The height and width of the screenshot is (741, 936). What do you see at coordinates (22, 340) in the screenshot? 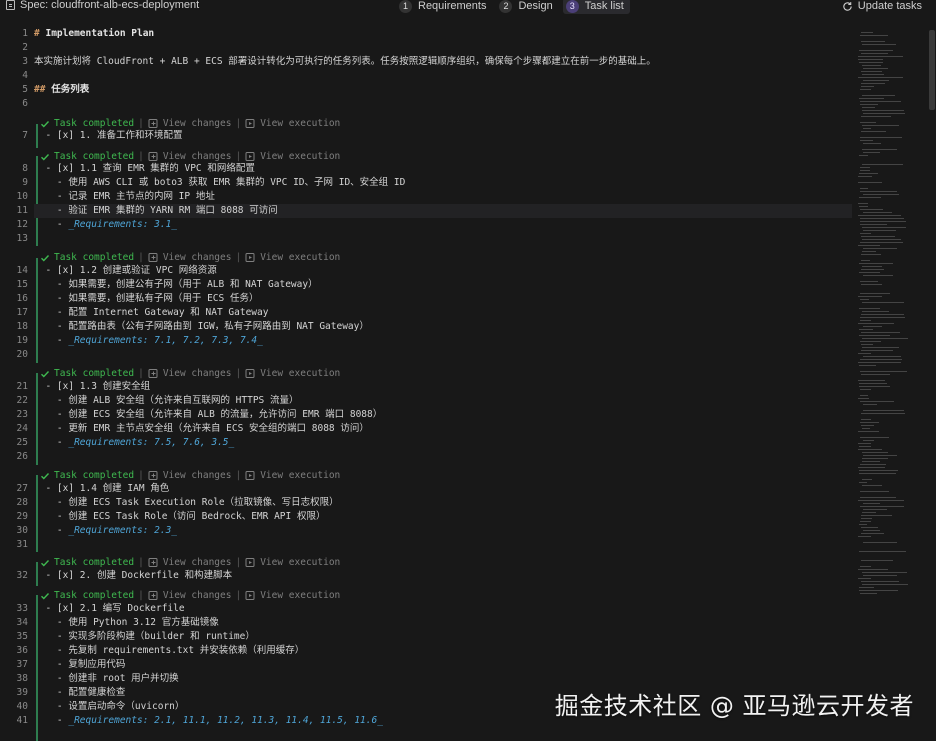
I see `line-number: 19` at bounding box center [22, 340].